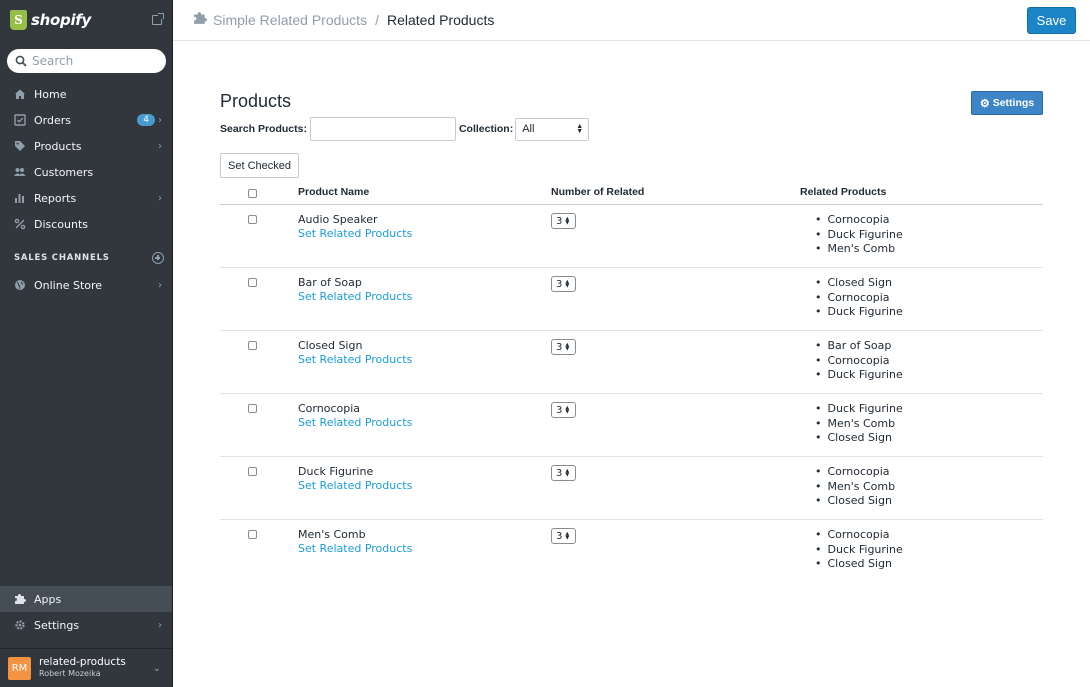  I want to click on shopify-bag-icon: S, so click(18, 20).